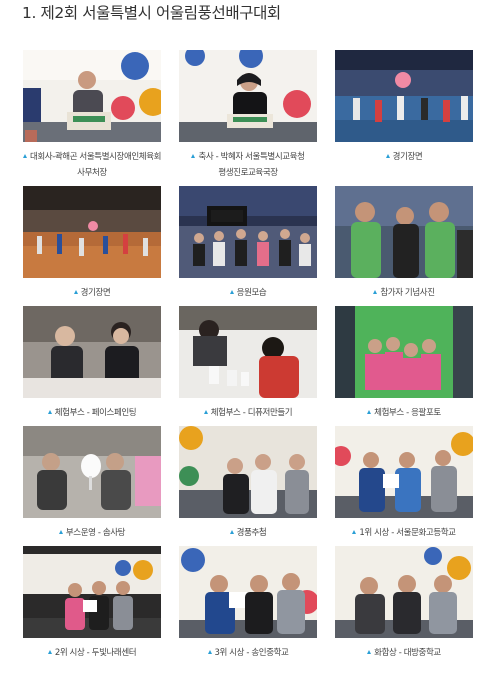  Describe the element at coordinates (407, 413) in the screenshot. I see `caption-text: 체험부스 - 응팔포토` at that location.